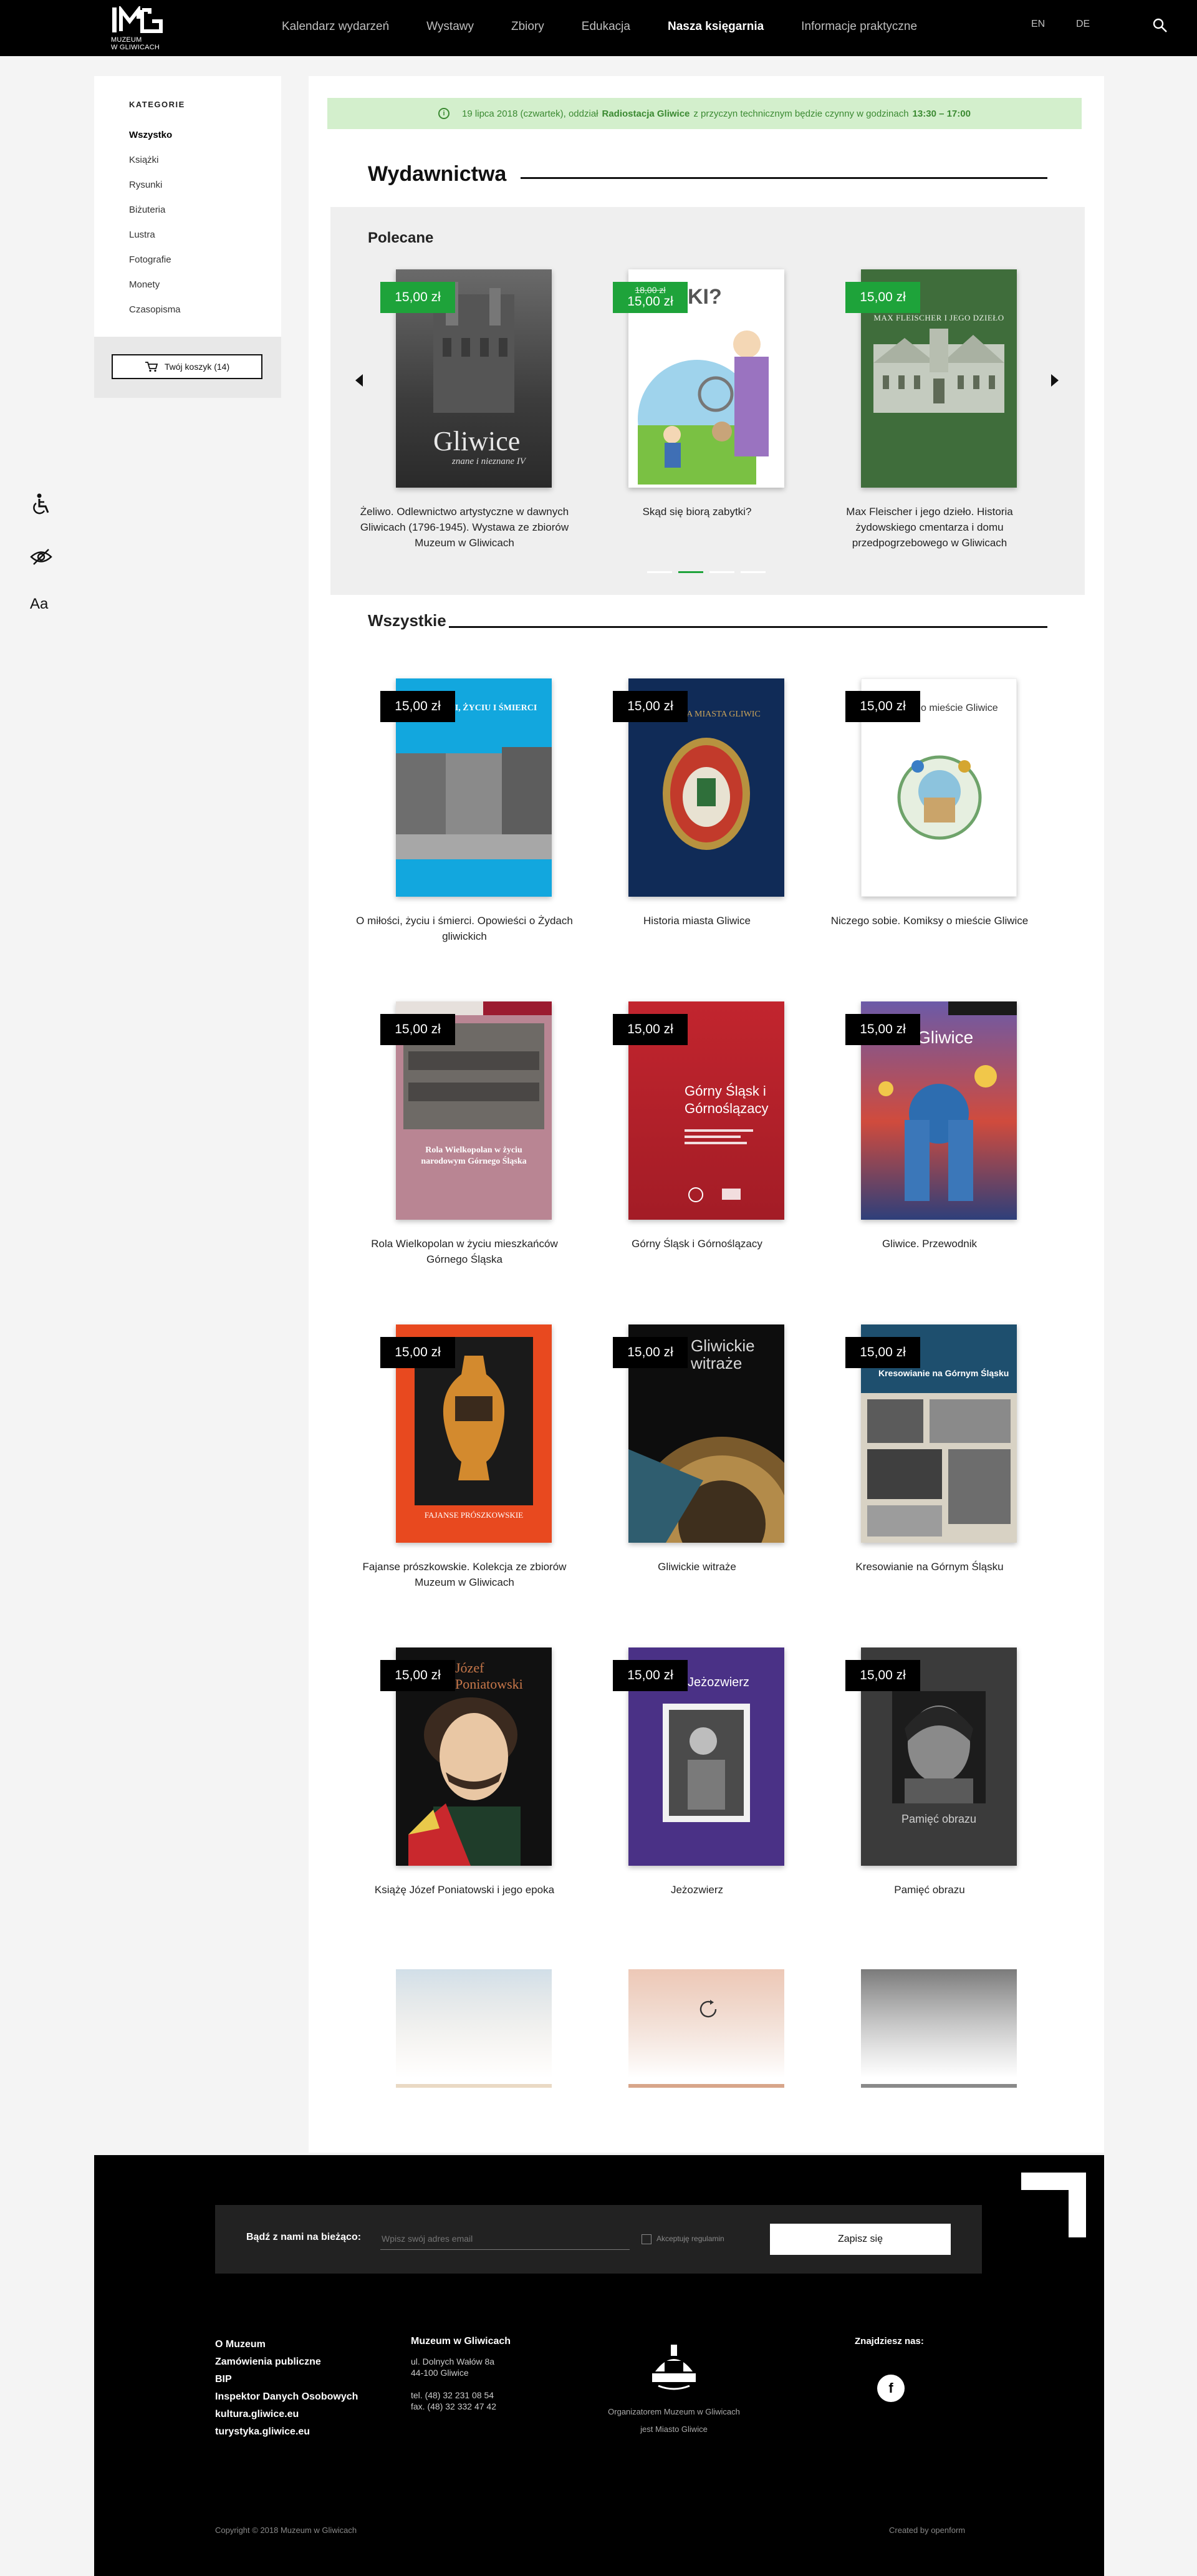 The height and width of the screenshot is (2576, 1197). Describe the element at coordinates (155, 241) in the screenshot. I see `category-mirrors: Lustra` at that location.